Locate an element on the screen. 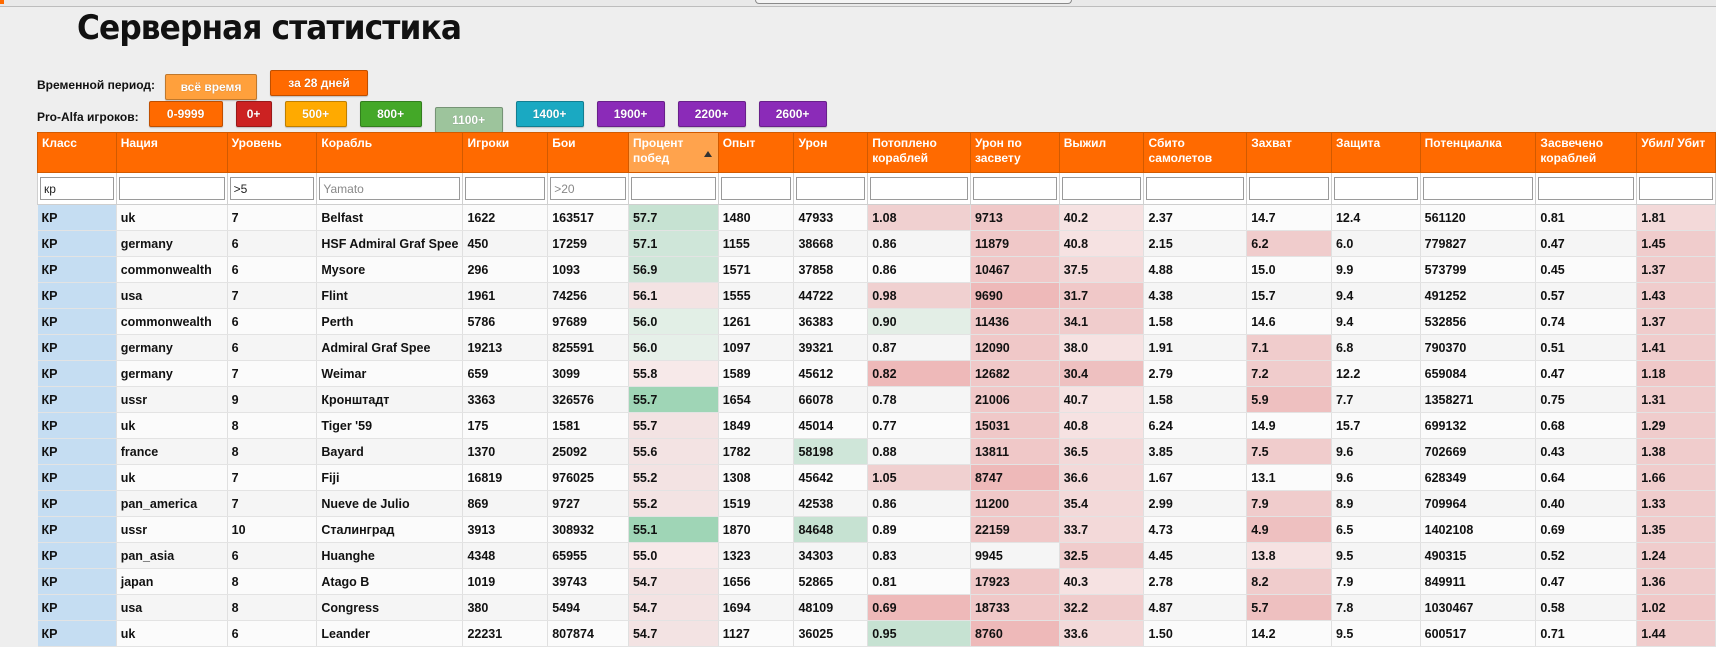 The height and width of the screenshot is (647, 1716). column-header-label: Нация is located at coordinates (139, 143).